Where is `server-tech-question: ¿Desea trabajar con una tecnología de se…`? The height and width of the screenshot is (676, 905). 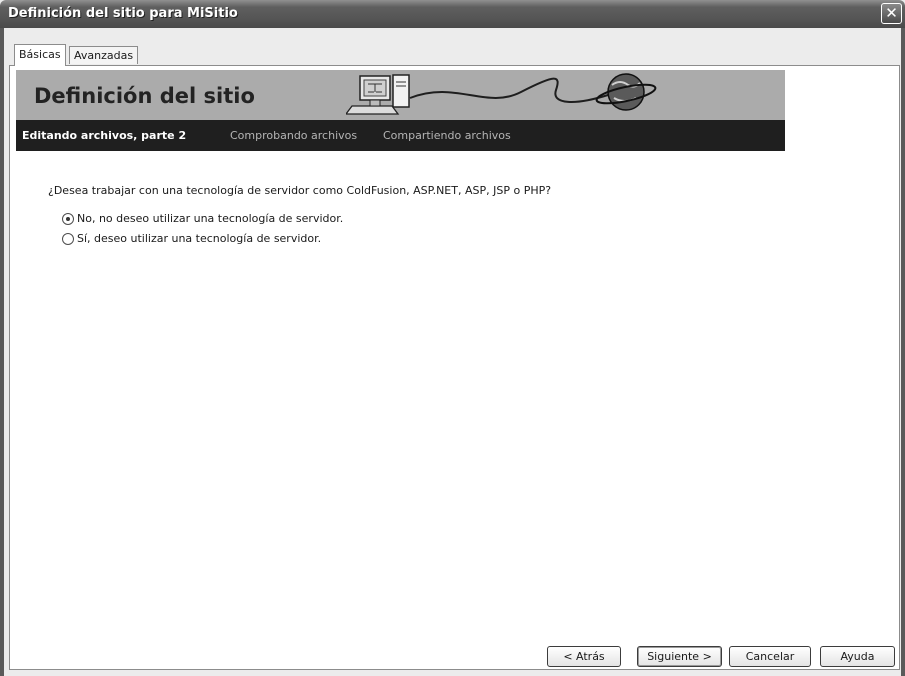
server-tech-question: ¿Desea trabajar con una tecnología de se… is located at coordinates (300, 190).